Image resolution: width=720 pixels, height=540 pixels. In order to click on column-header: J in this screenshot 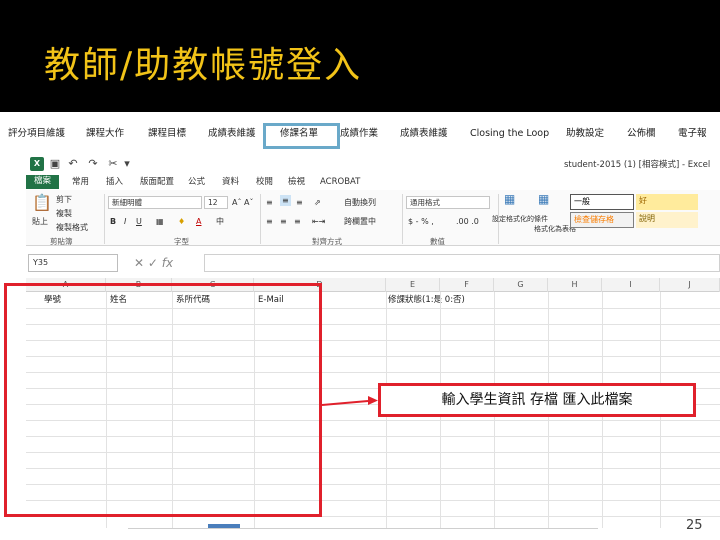, I will do `click(690, 285)`.